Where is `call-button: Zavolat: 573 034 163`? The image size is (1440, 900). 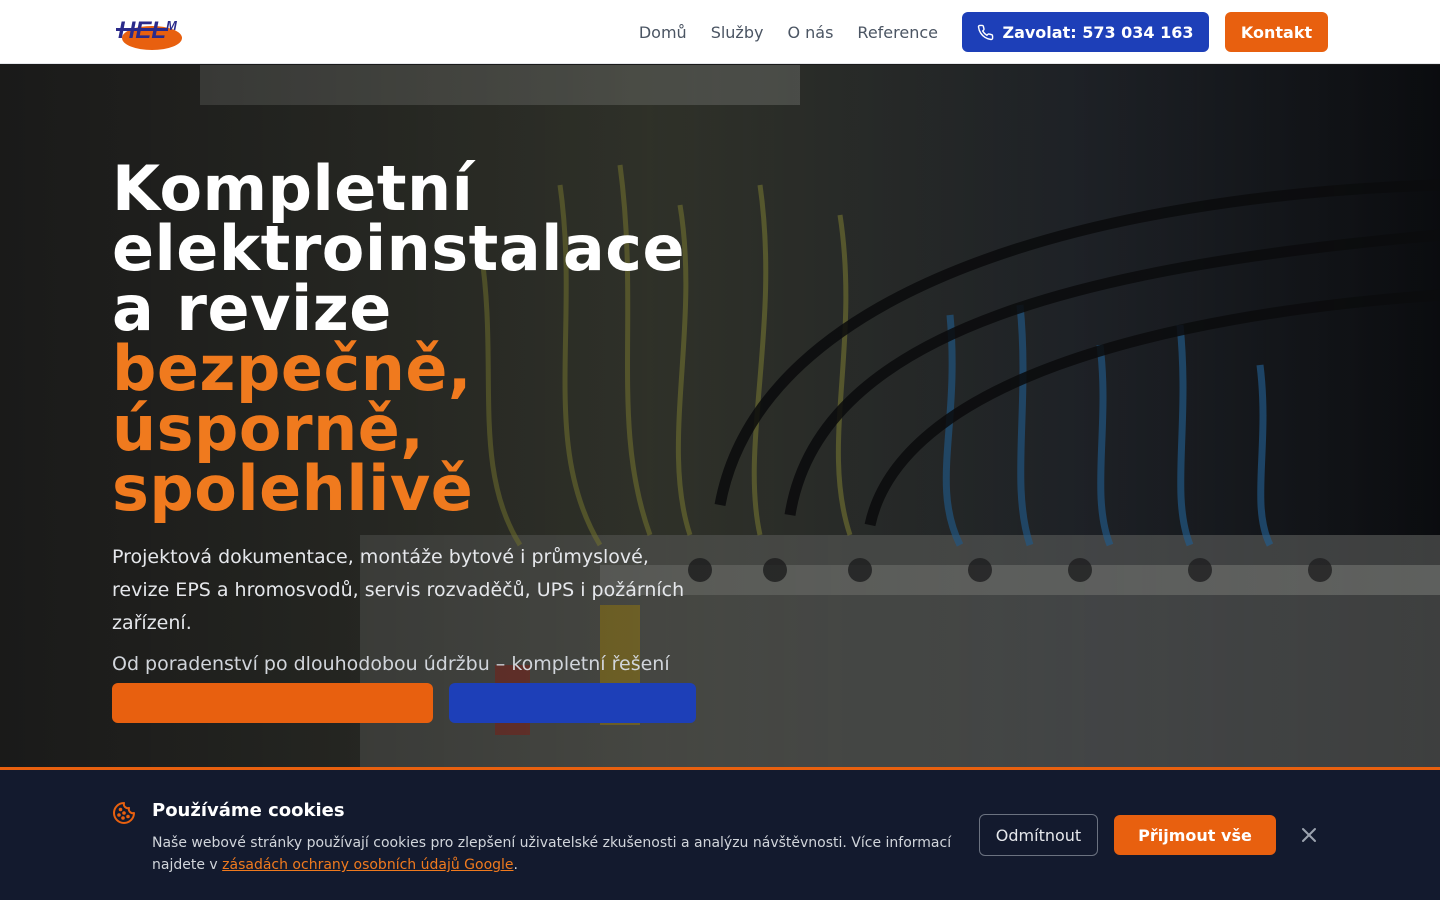
call-button: Zavolat: 573 034 163 is located at coordinates (1085, 32).